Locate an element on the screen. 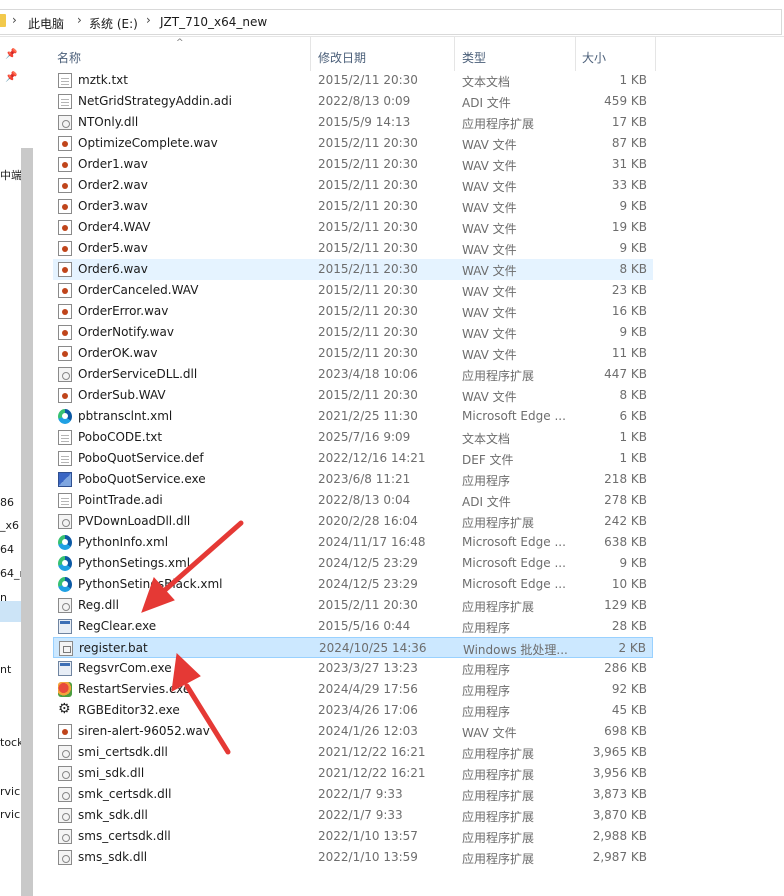  file-row: RegClear.exe 2015/5/16 0:44 应用程序 28 KB is located at coordinates (353, 626).